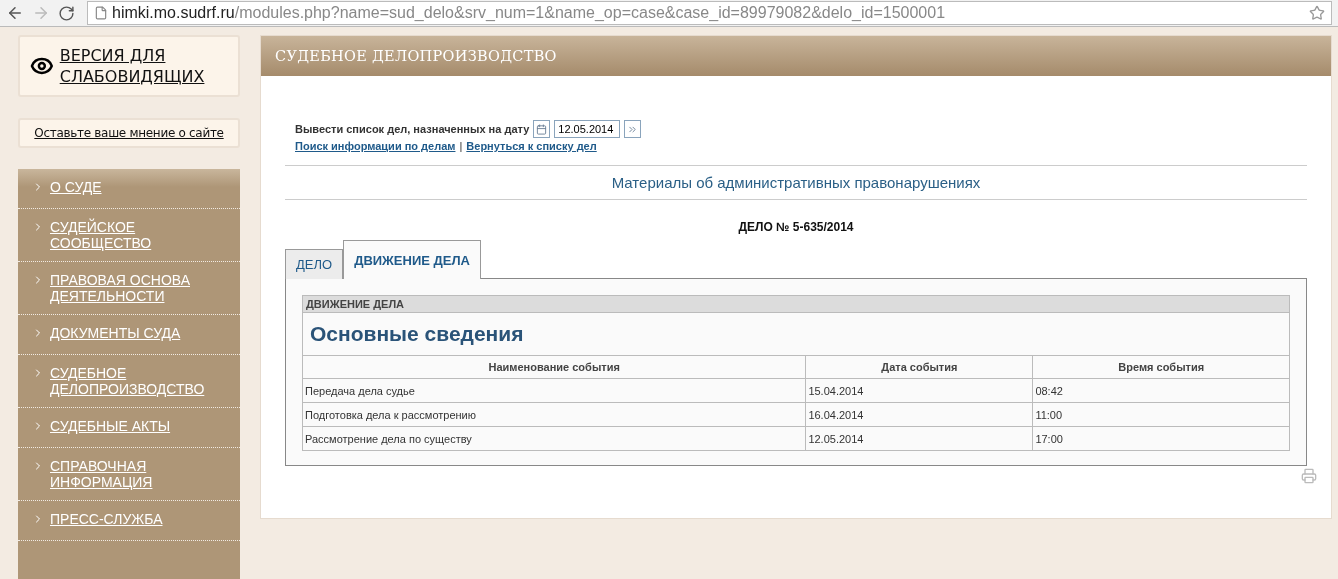 The width and height of the screenshot is (1338, 579). I want to click on table-cell: 16.04.2014, so click(919, 414).